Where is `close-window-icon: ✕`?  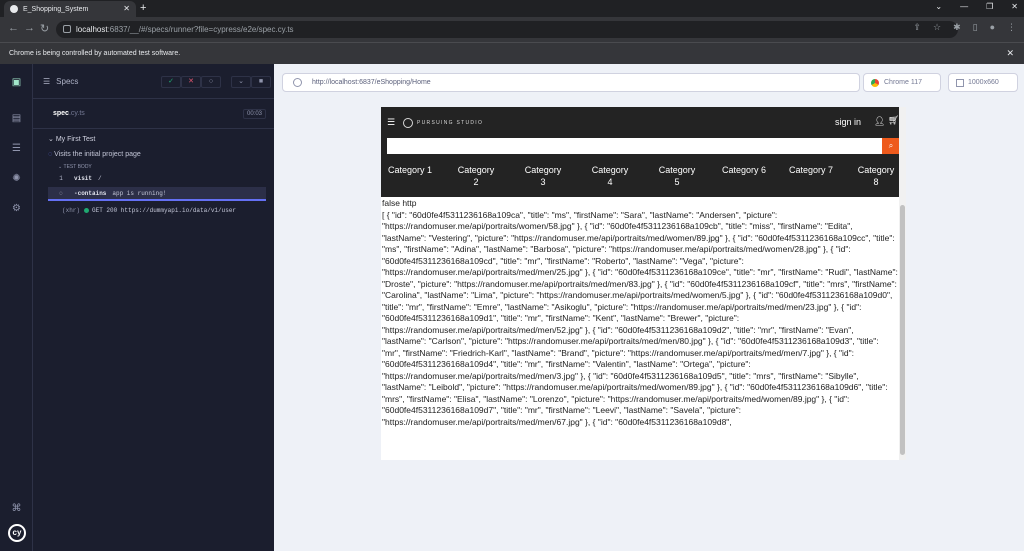
close-window-icon: ✕ is located at coordinates (1014, 6).